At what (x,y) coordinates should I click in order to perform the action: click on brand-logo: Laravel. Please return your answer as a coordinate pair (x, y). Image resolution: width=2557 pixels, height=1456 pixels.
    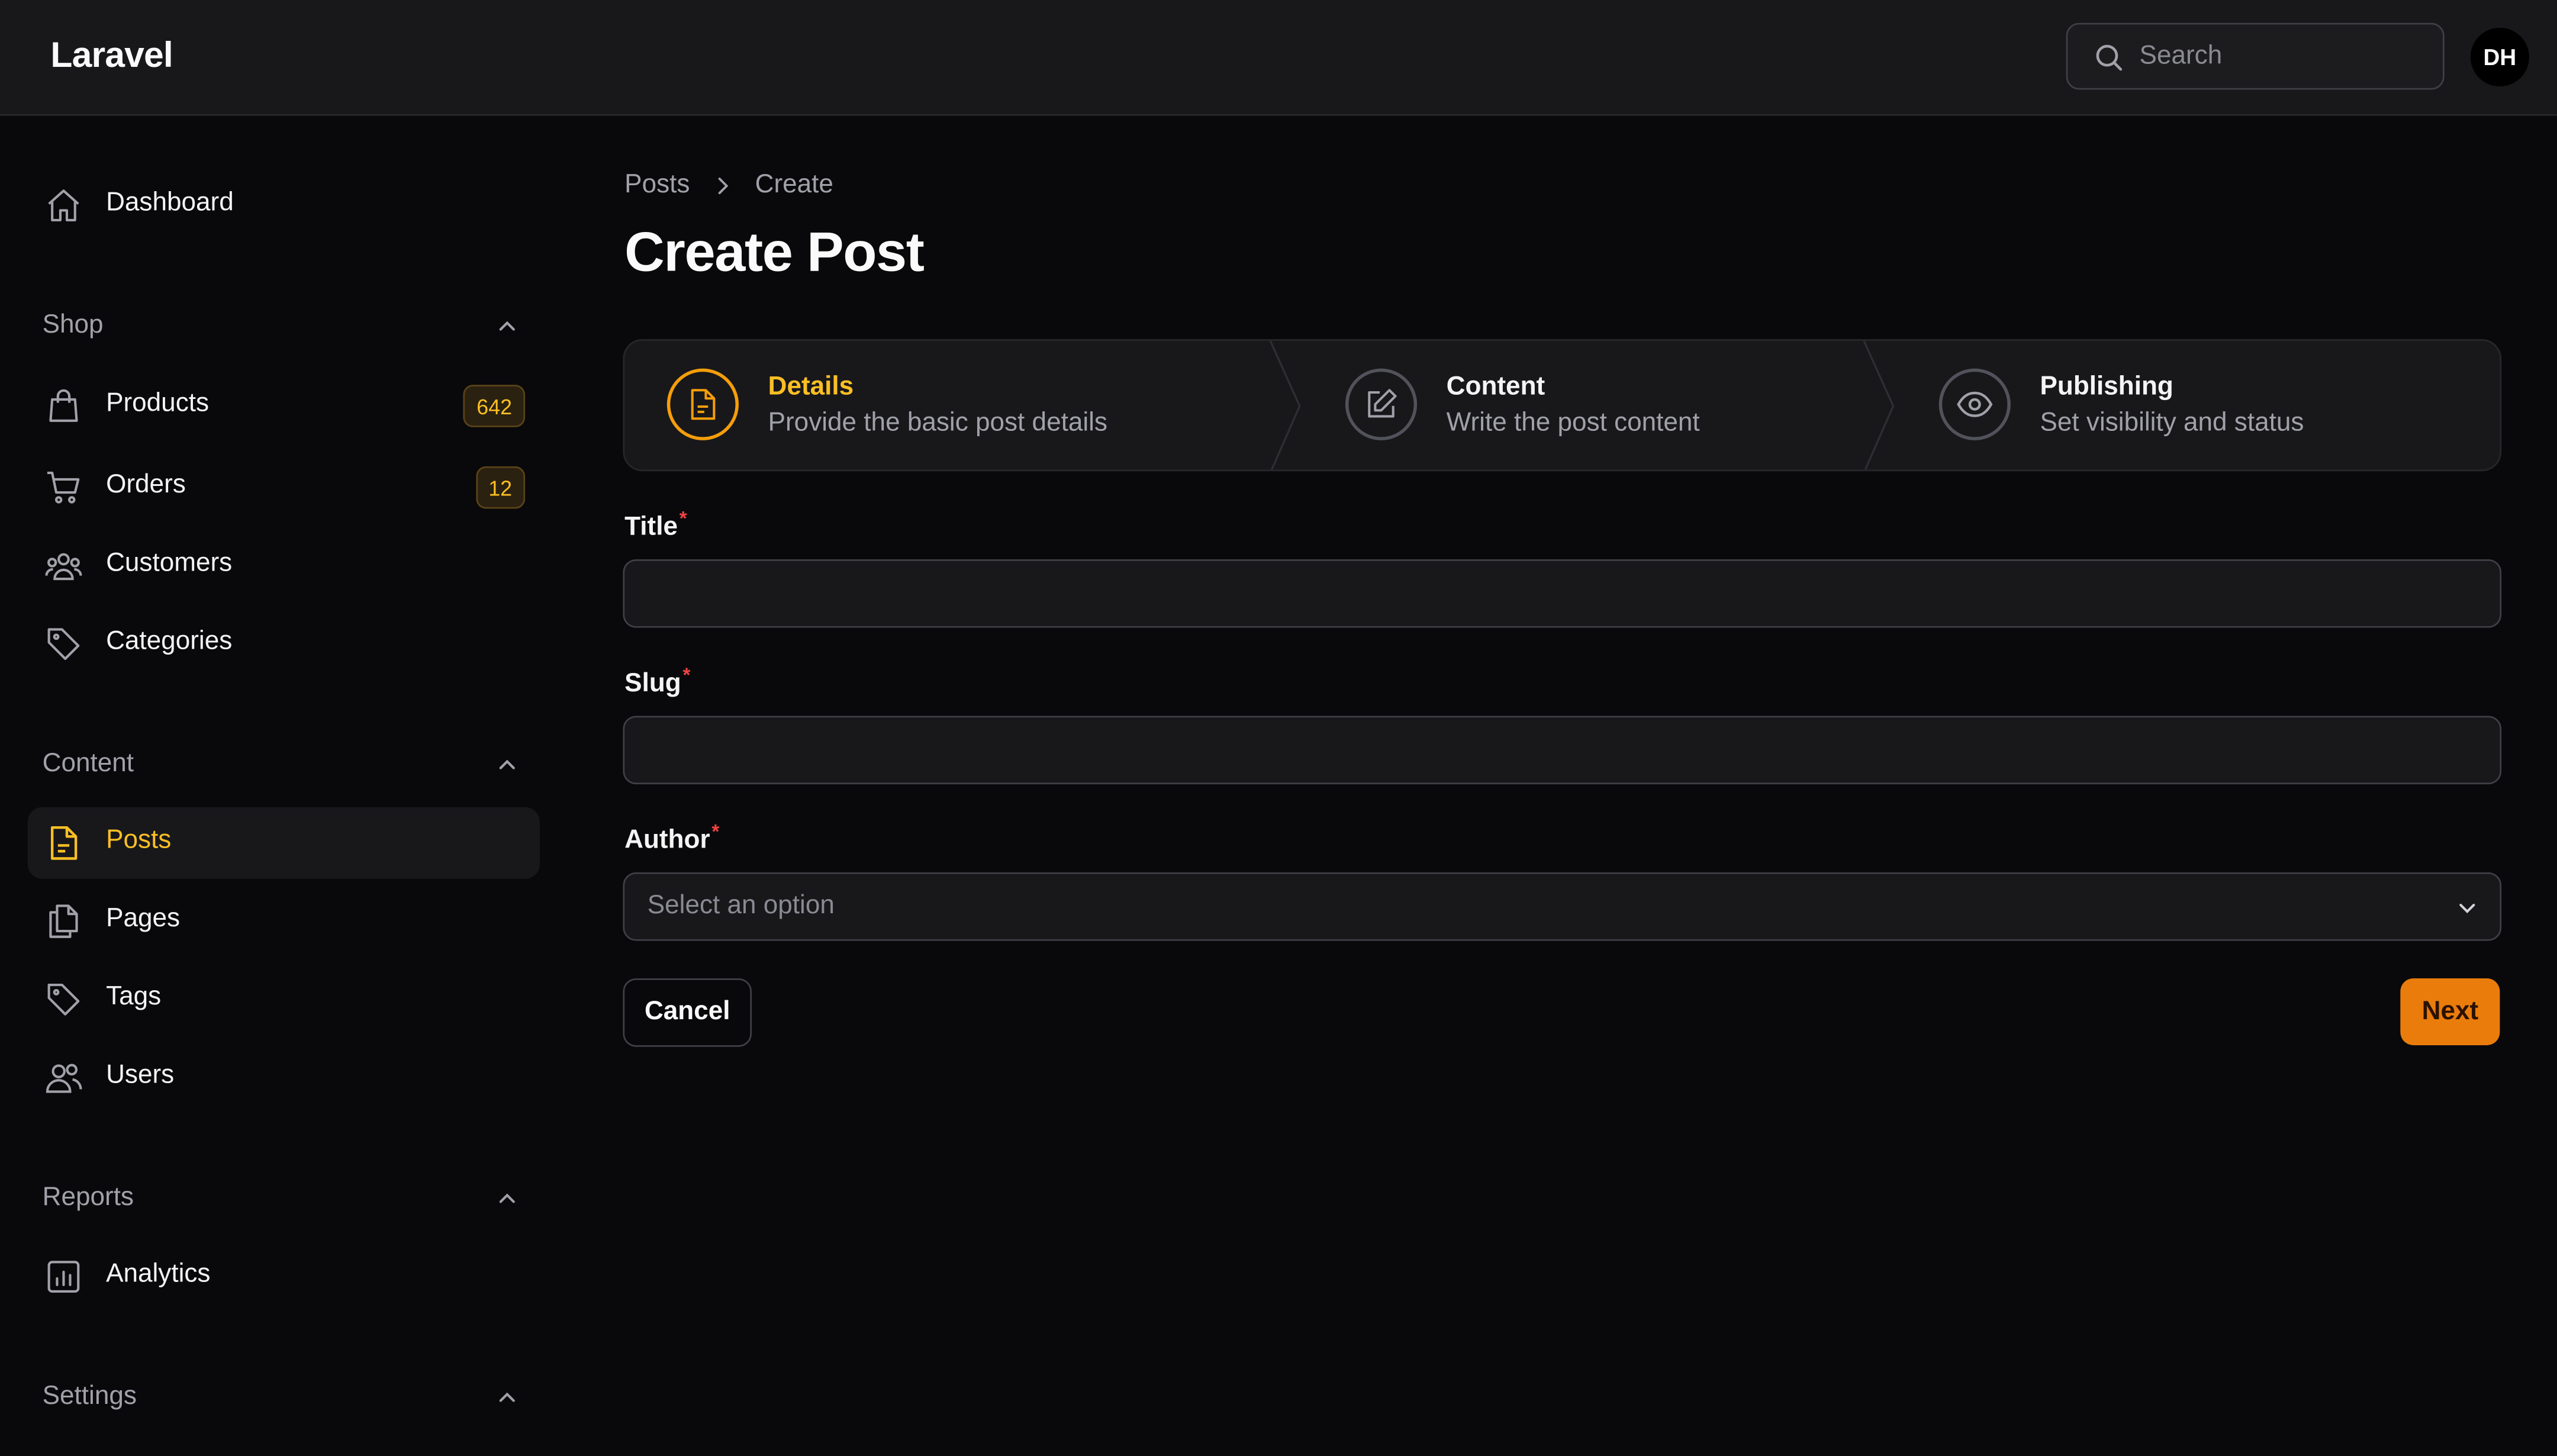
    Looking at the image, I should click on (111, 55).